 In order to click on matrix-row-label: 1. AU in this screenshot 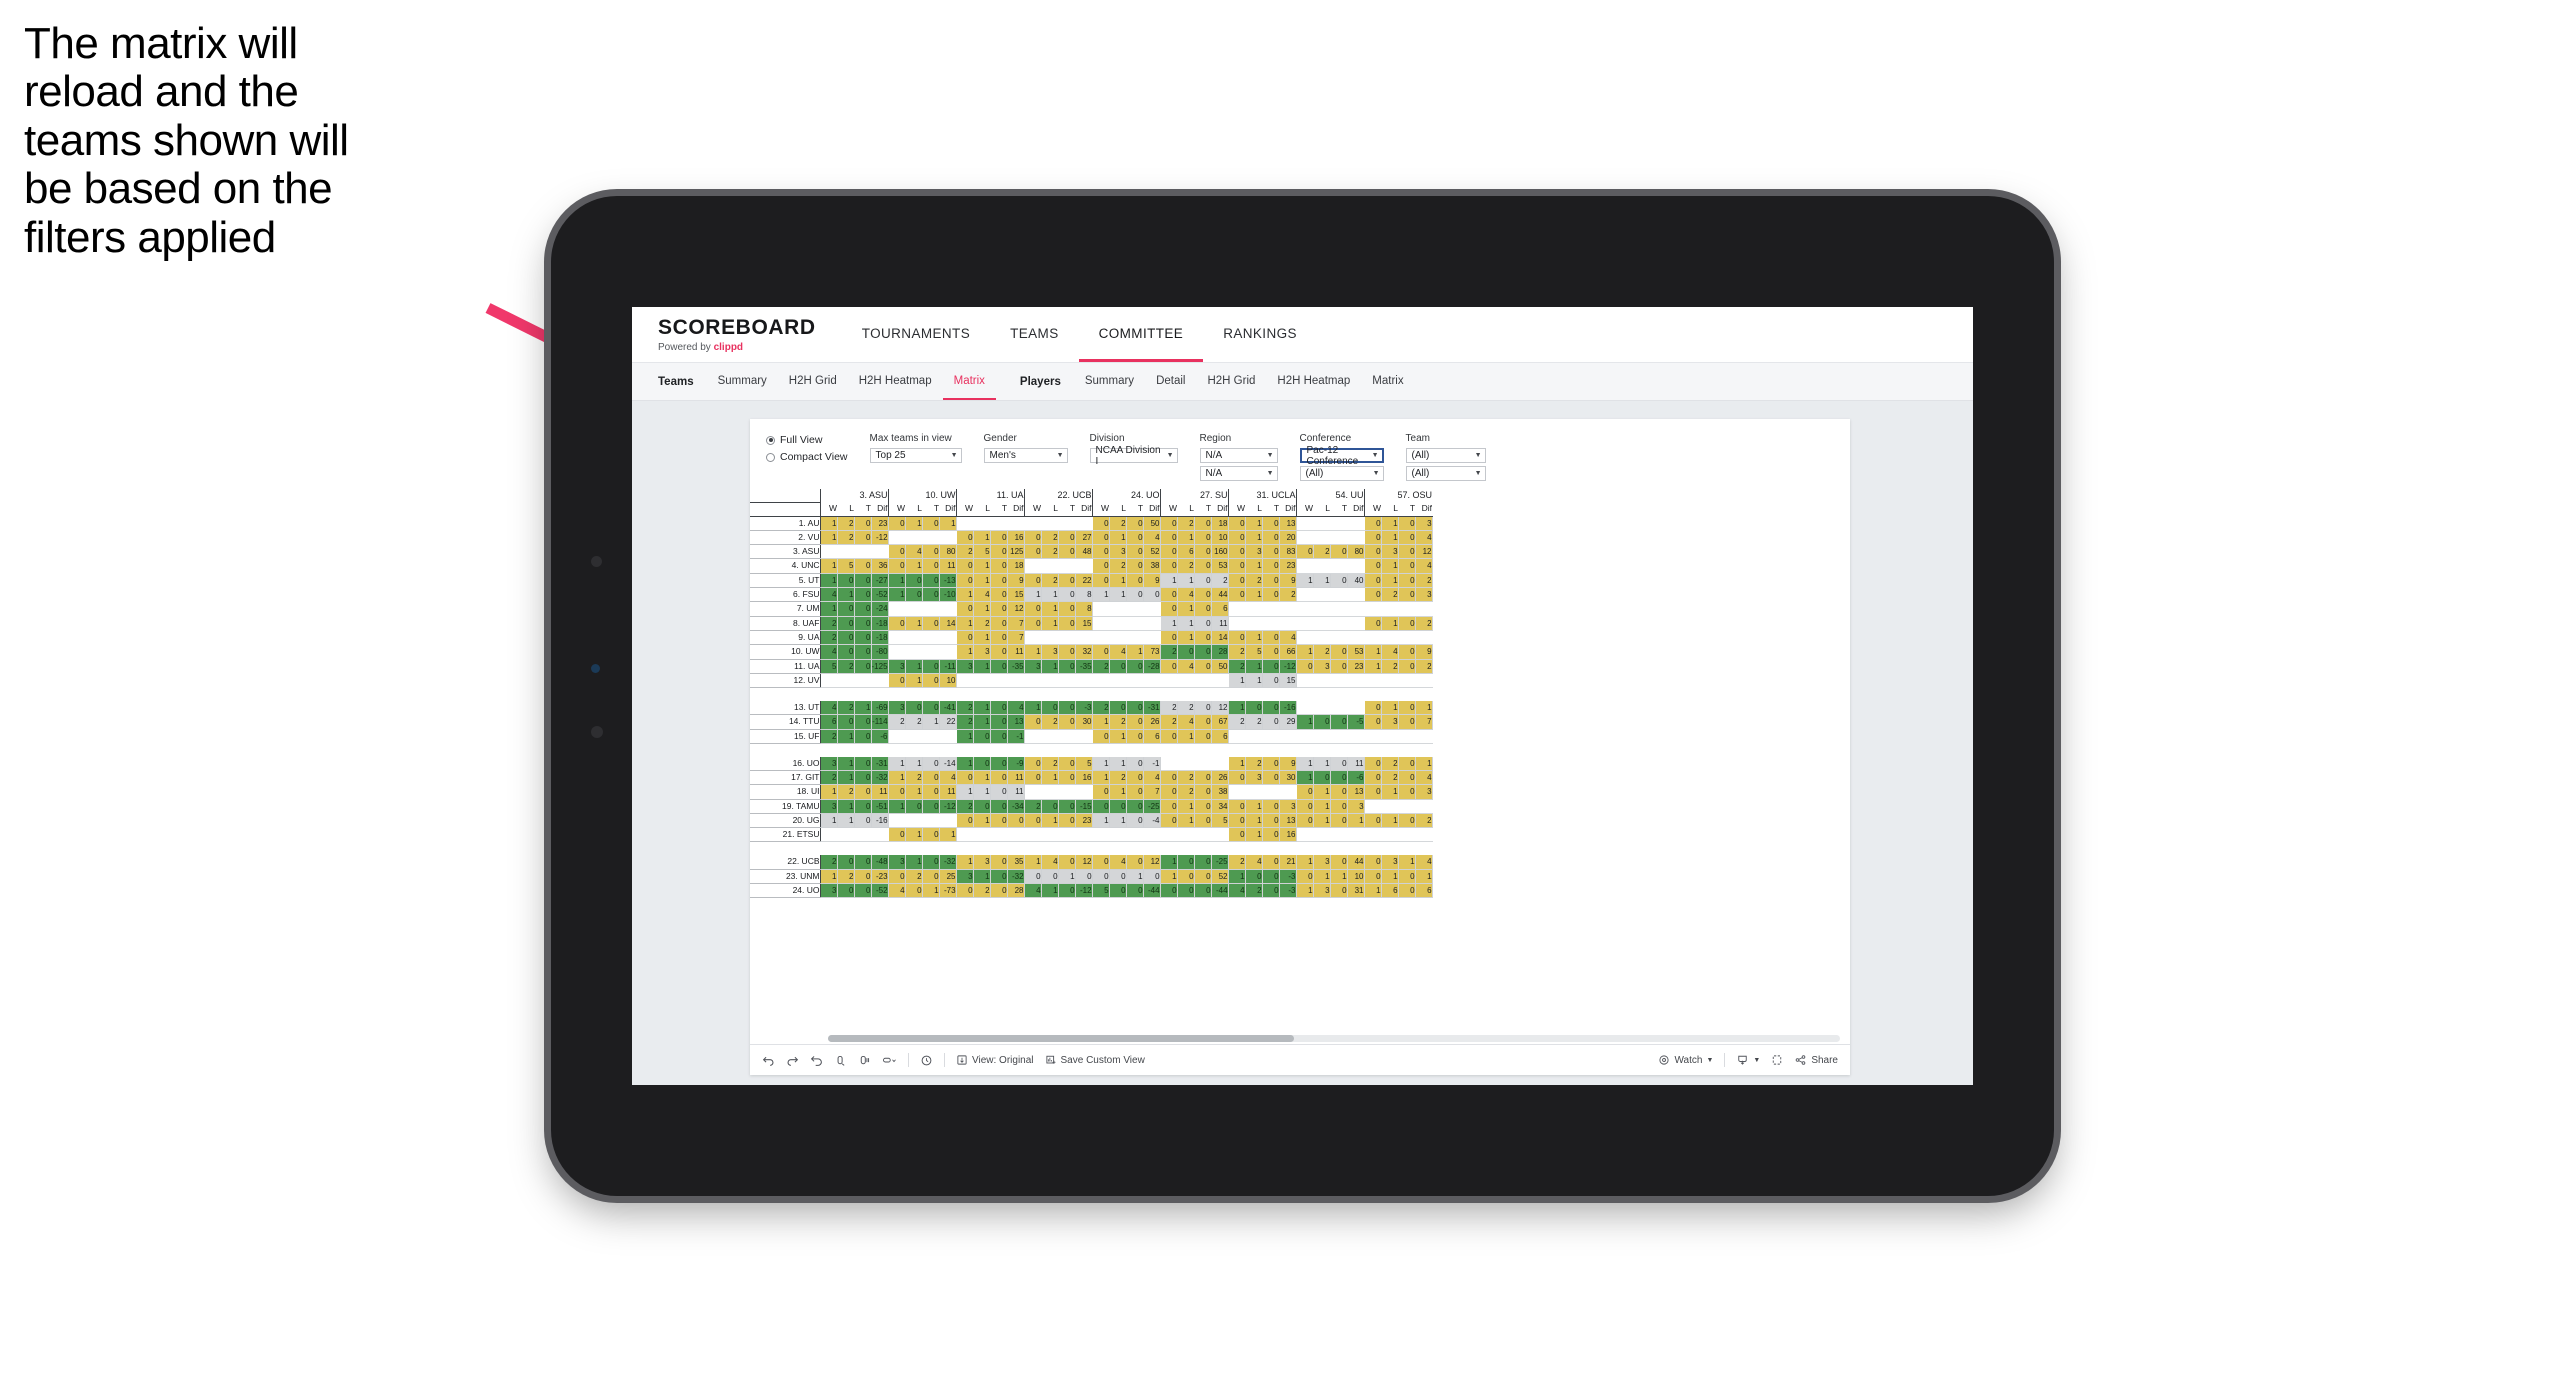, I will do `click(785, 523)`.